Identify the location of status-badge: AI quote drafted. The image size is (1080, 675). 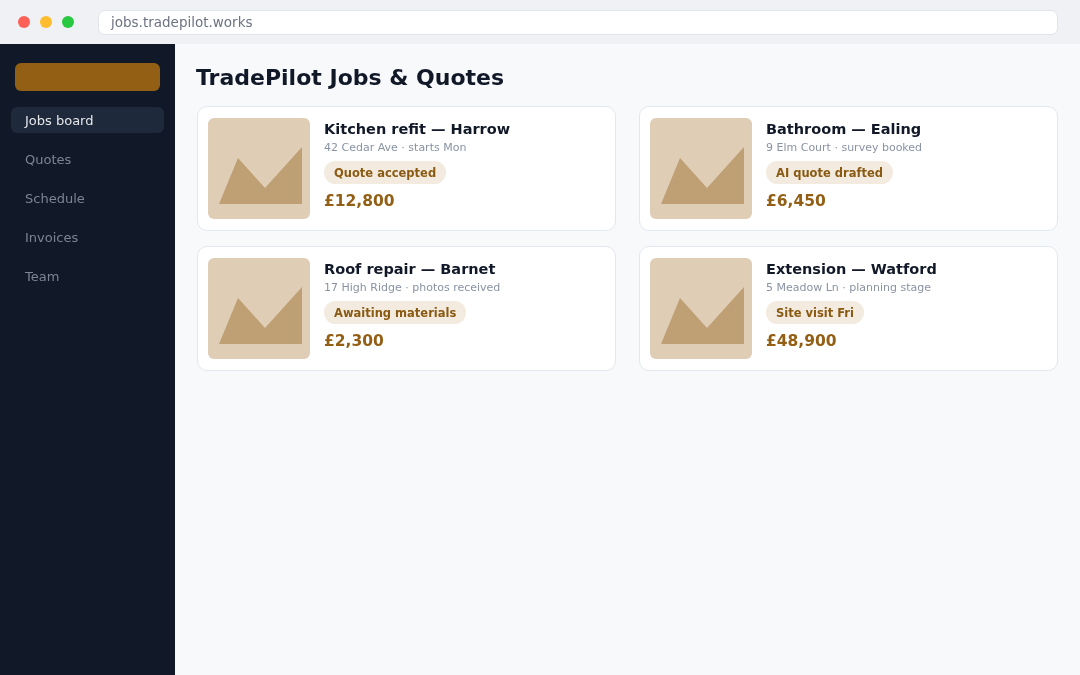
(829, 172).